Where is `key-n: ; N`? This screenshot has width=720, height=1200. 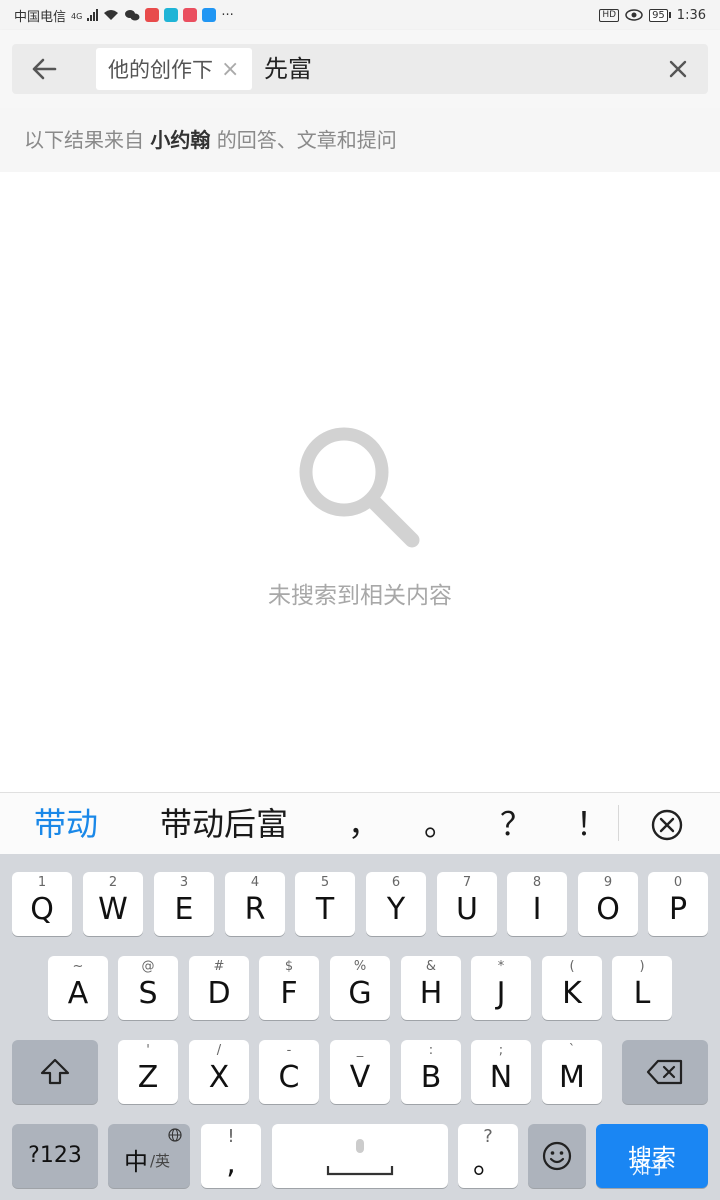
key-n: ; N is located at coordinates (501, 1072).